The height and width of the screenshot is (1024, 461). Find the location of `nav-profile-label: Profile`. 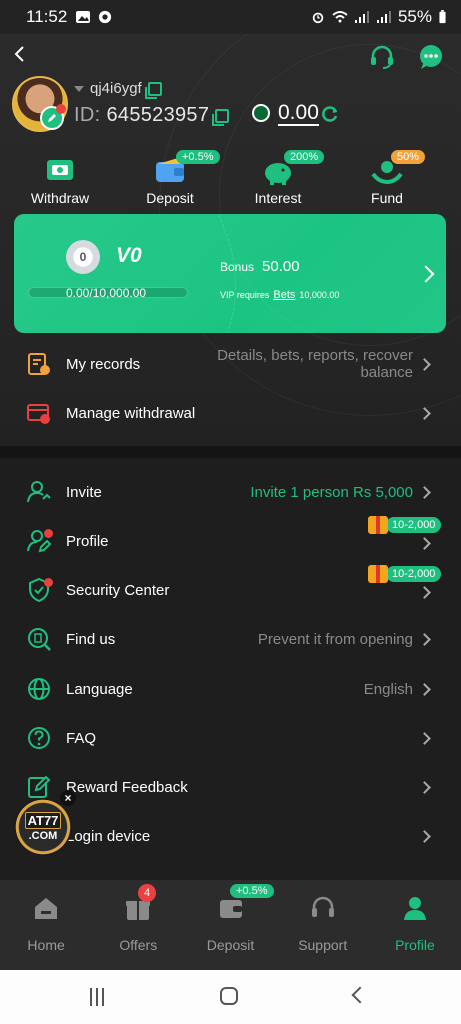

nav-profile-label: Profile is located at coordinates (415, 945).